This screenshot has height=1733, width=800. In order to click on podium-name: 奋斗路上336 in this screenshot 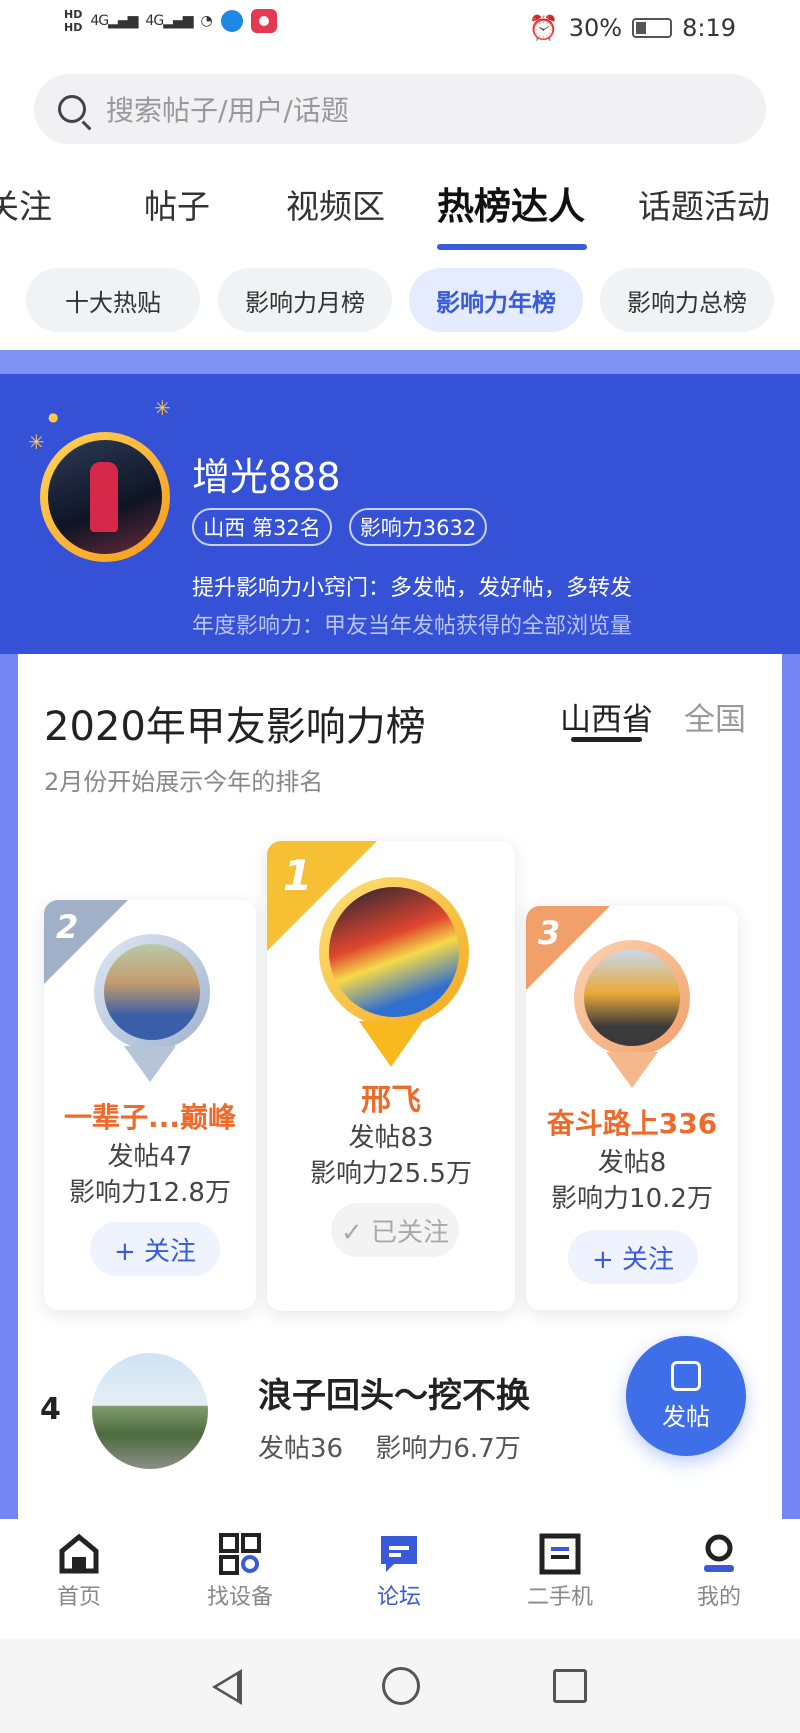, I will do `click(632, 1122)`.